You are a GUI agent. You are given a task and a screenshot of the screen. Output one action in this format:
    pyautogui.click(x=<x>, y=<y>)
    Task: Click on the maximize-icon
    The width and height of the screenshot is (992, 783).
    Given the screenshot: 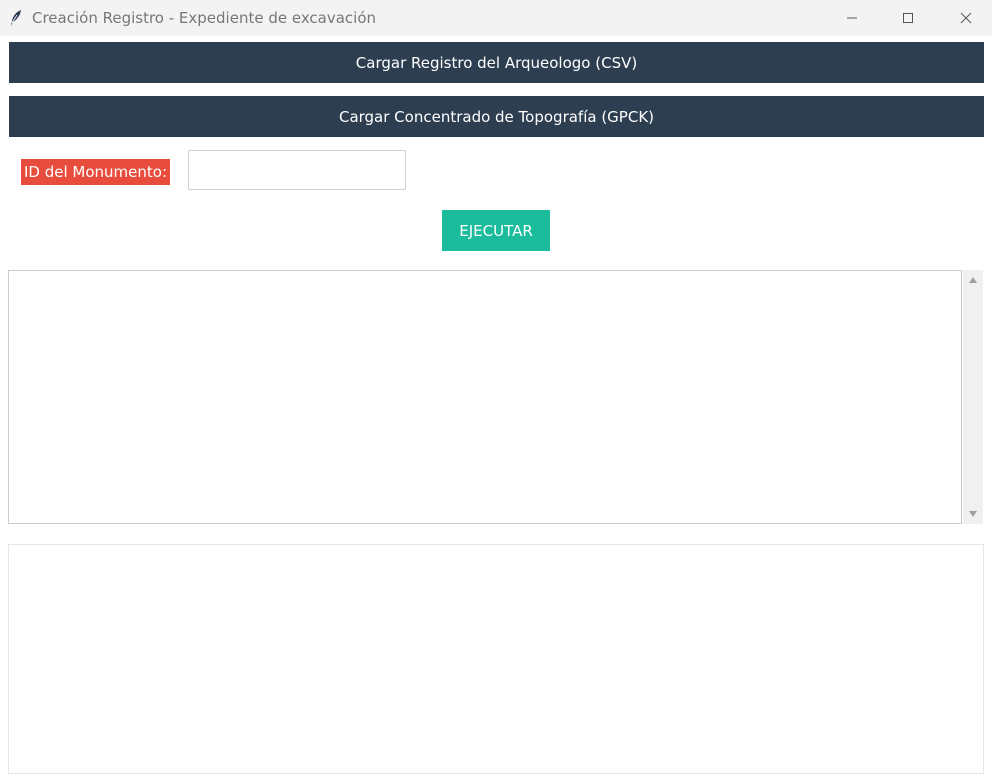 What is the action you would take?
    pyautogui.click(x=908, y=18)
    